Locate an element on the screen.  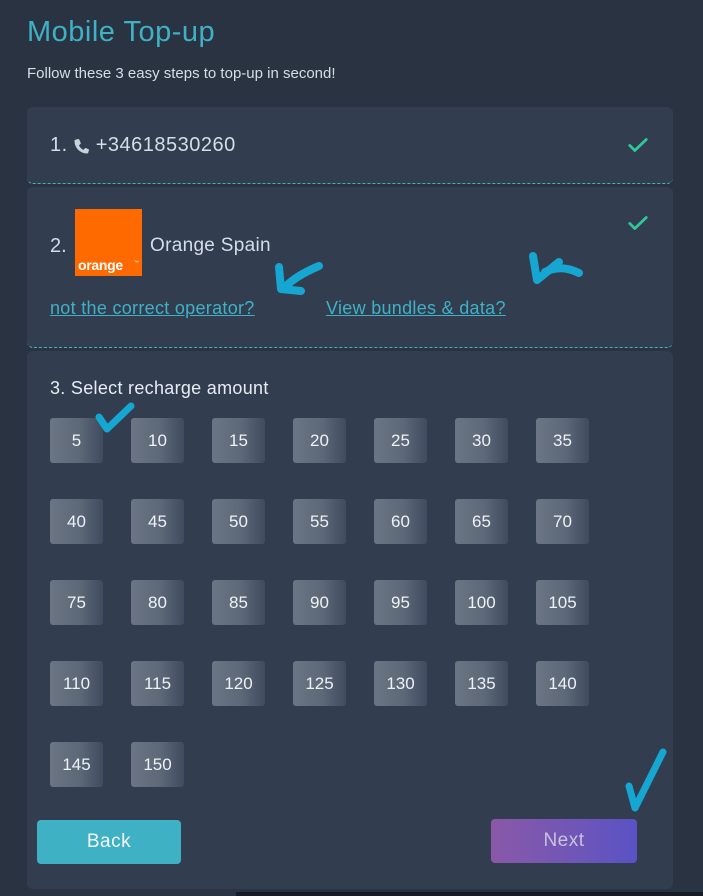
amount-option: 130 is located at coordinates (400, 683).